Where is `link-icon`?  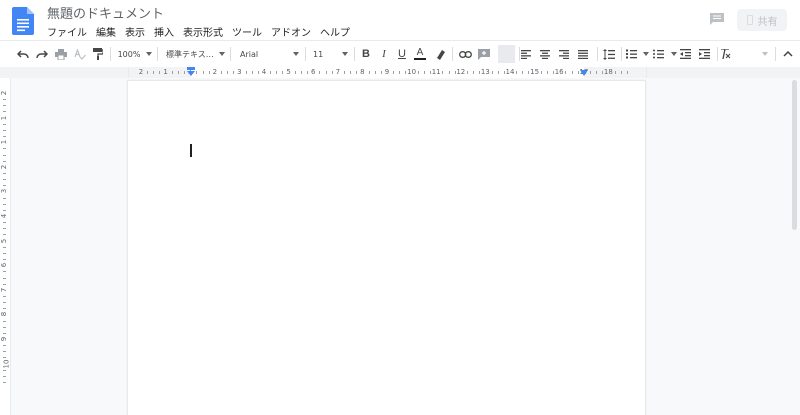 link-icon is located at coordinates (465, 54).